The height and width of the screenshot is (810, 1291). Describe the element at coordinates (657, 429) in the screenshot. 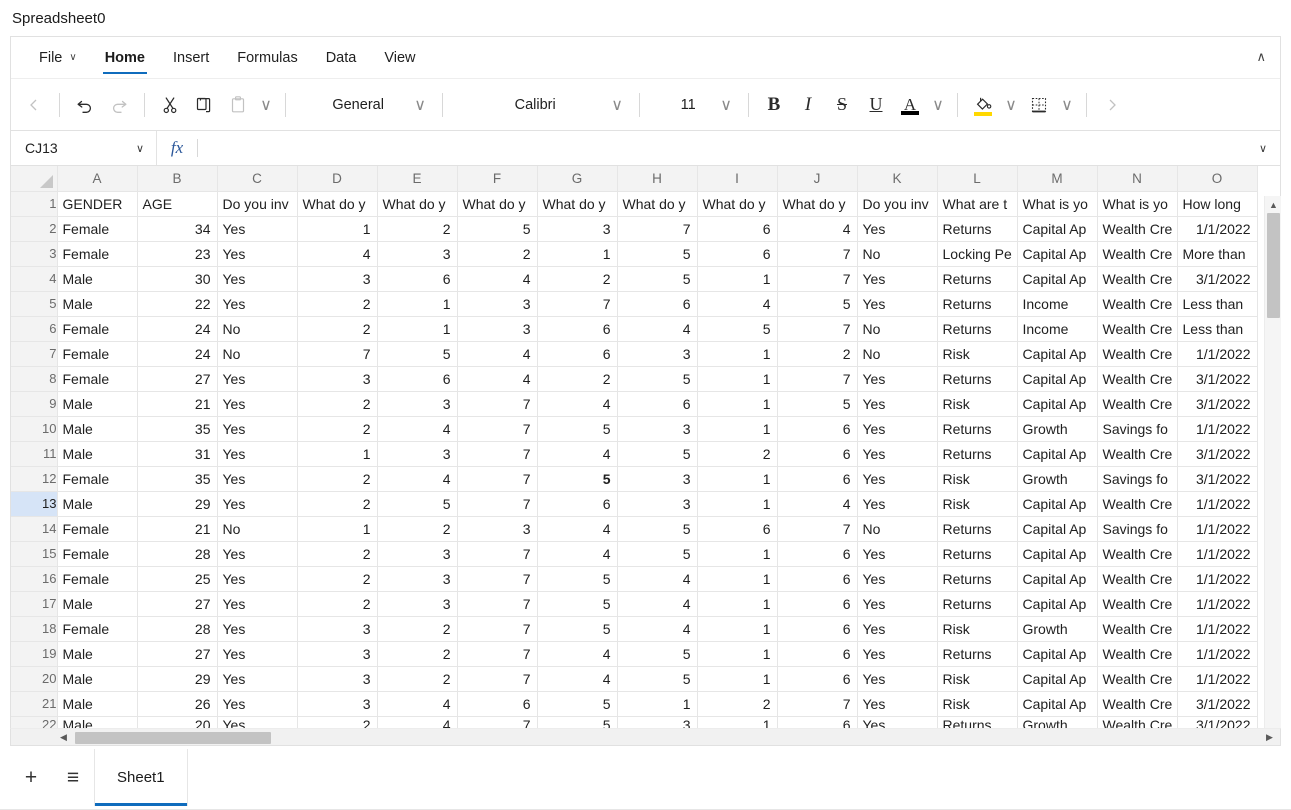

I see `cell-H10: 3` at that location.